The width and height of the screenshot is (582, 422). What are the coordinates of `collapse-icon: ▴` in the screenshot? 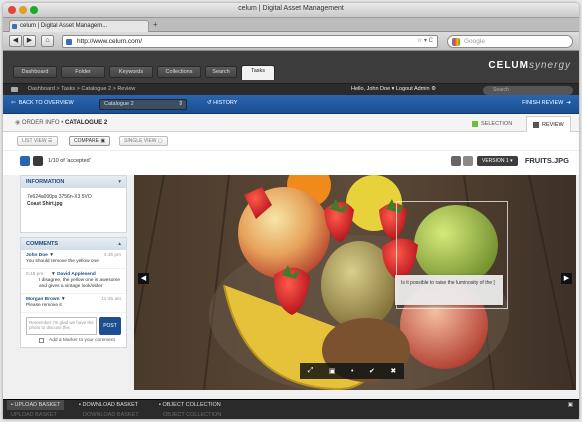 It's located at (119, 244).